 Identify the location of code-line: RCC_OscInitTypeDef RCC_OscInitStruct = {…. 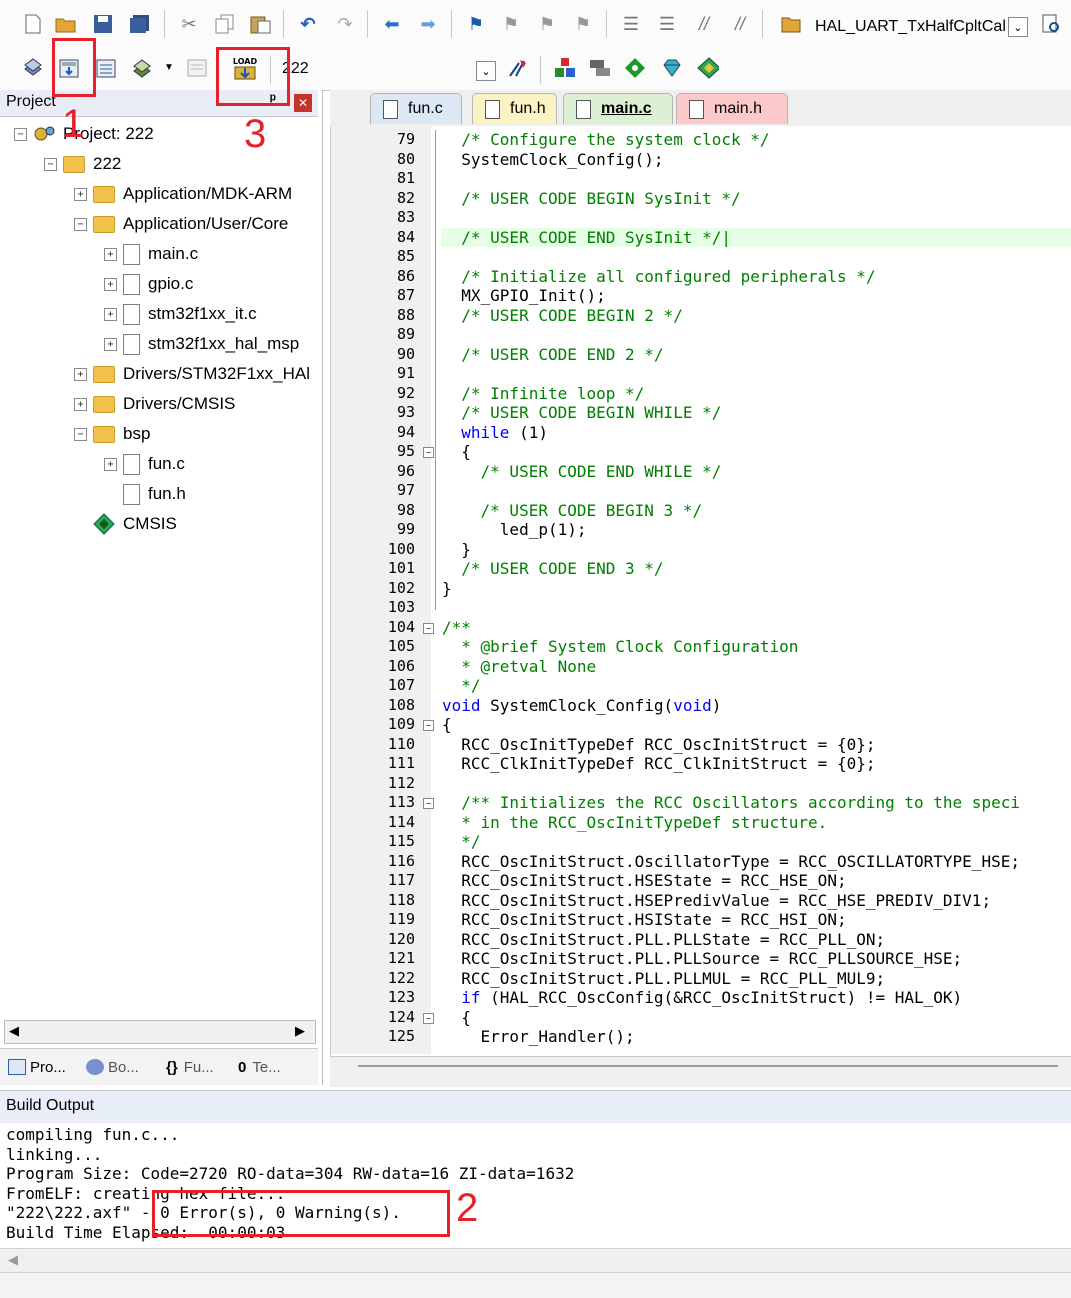
(658, 745).